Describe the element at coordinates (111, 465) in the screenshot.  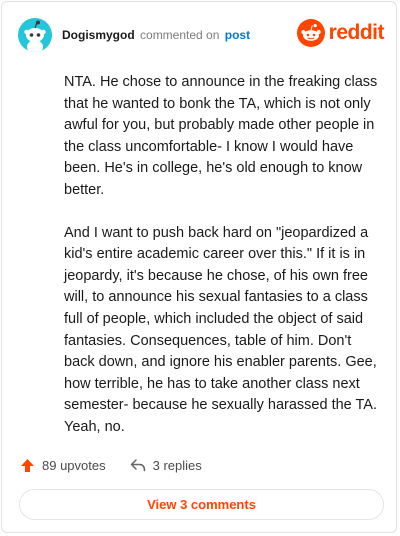
I see `comment-actions: 89 upvotes 3 replies` at that location.